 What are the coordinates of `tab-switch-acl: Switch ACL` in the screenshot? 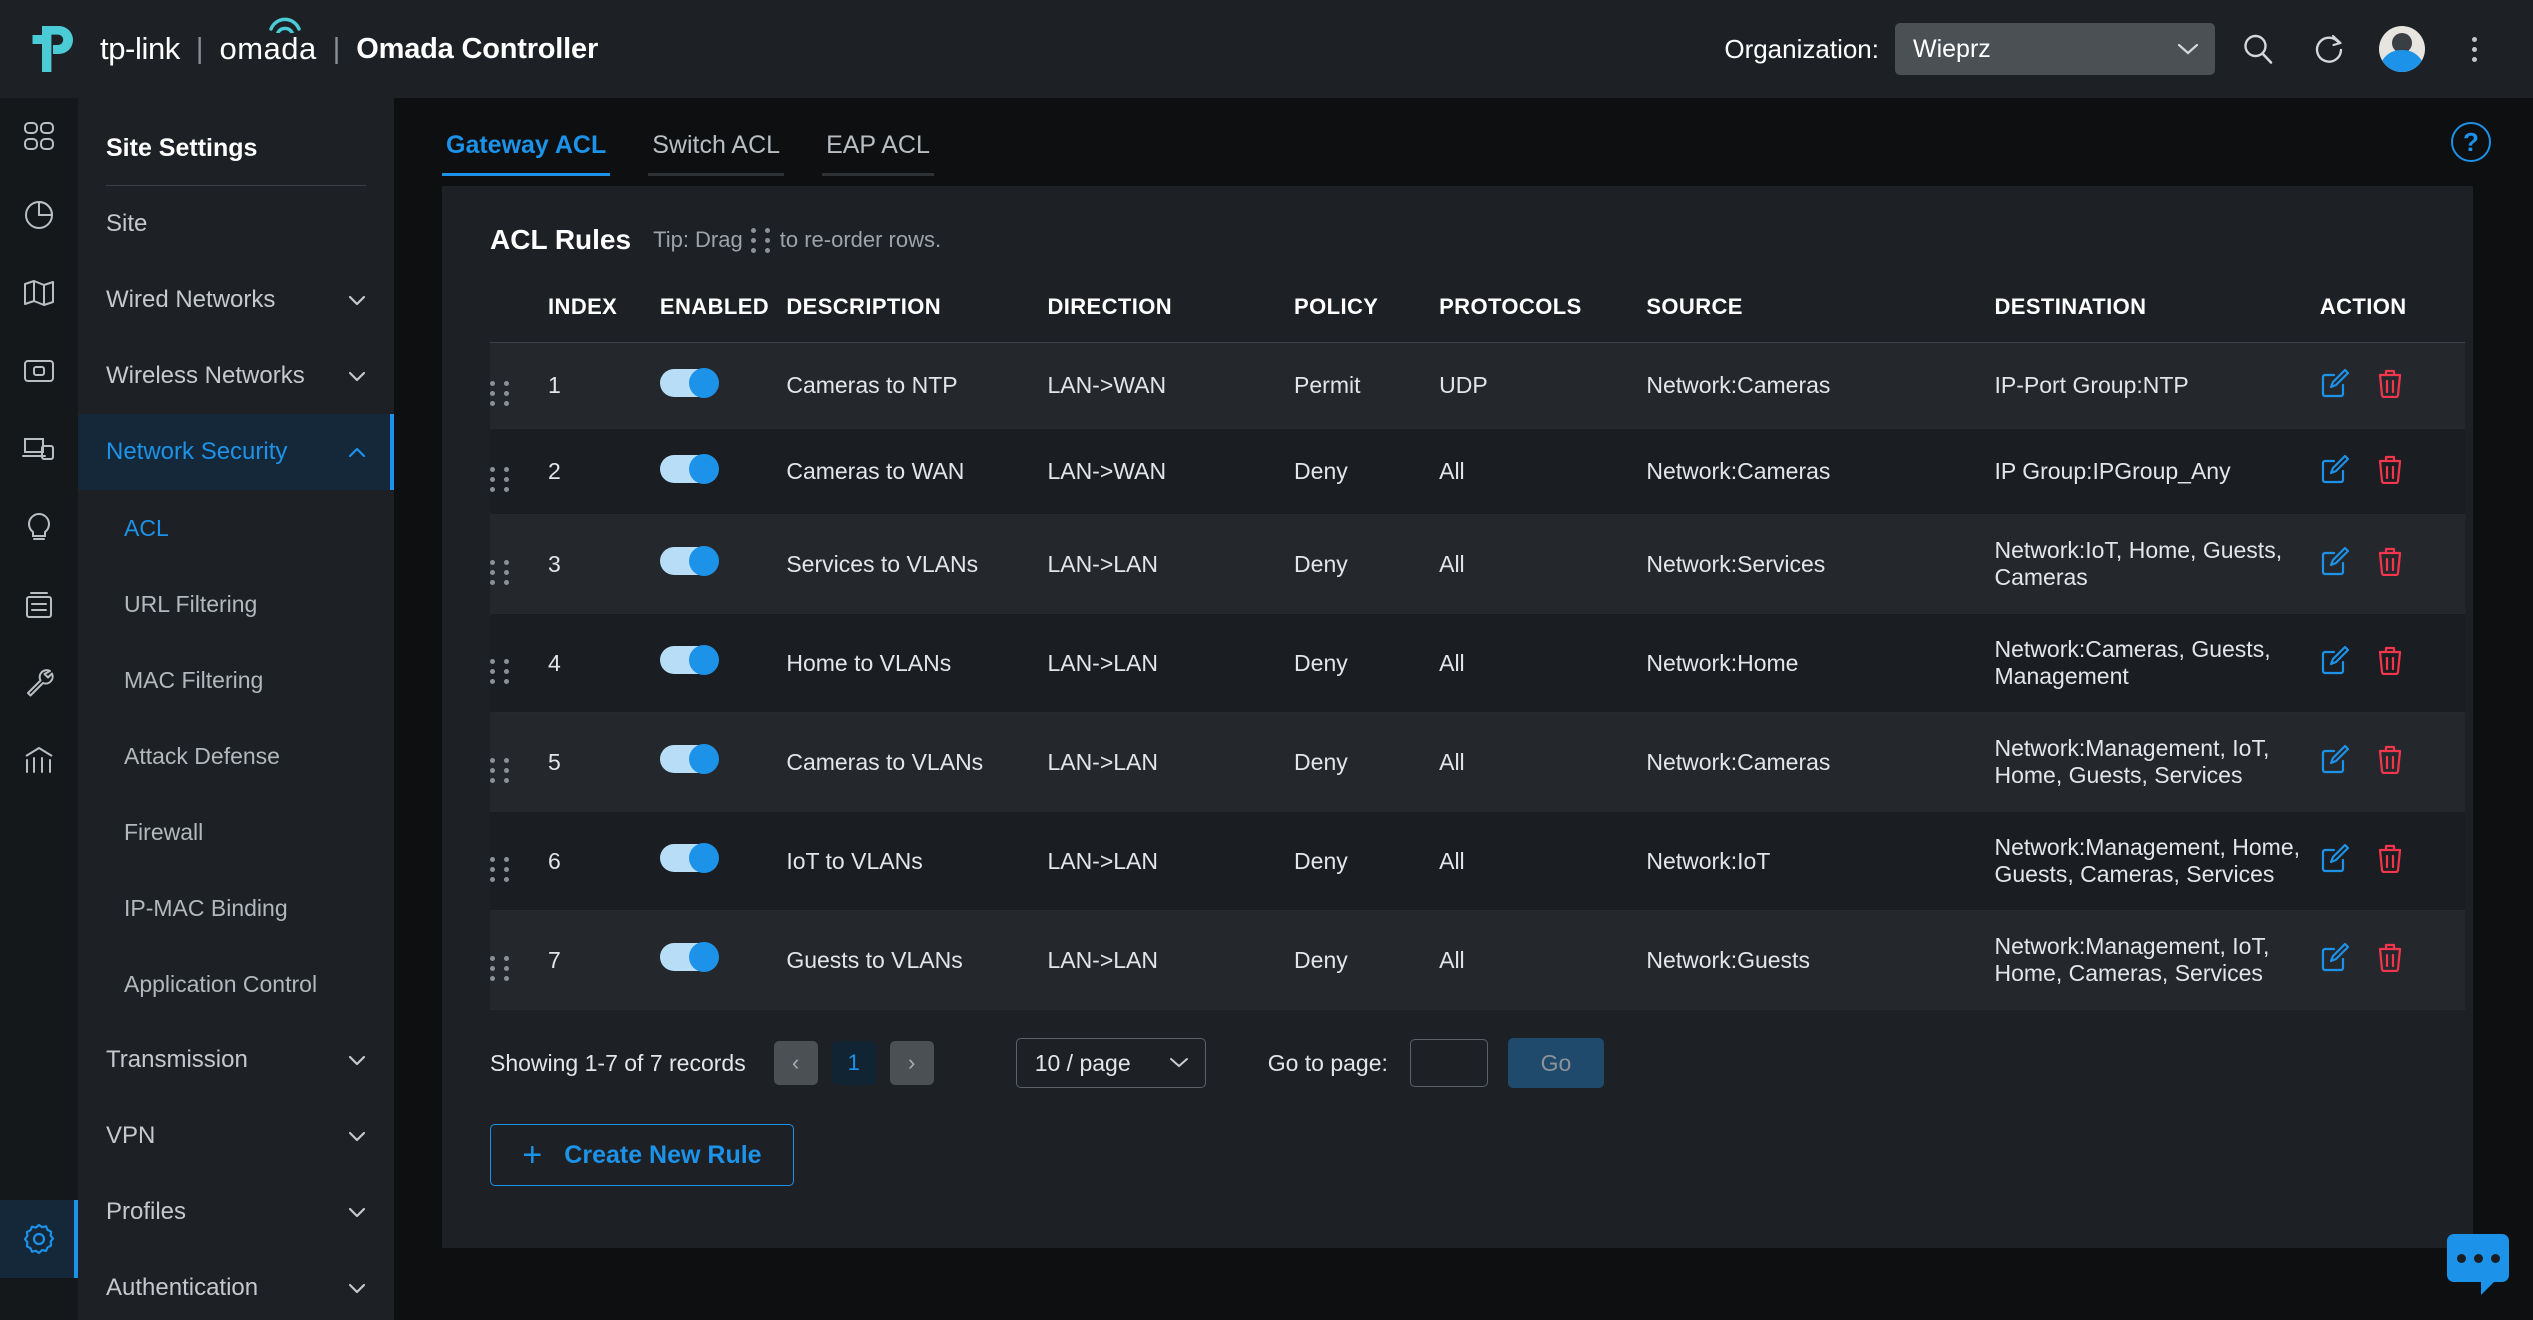 It's located at (716, 153).